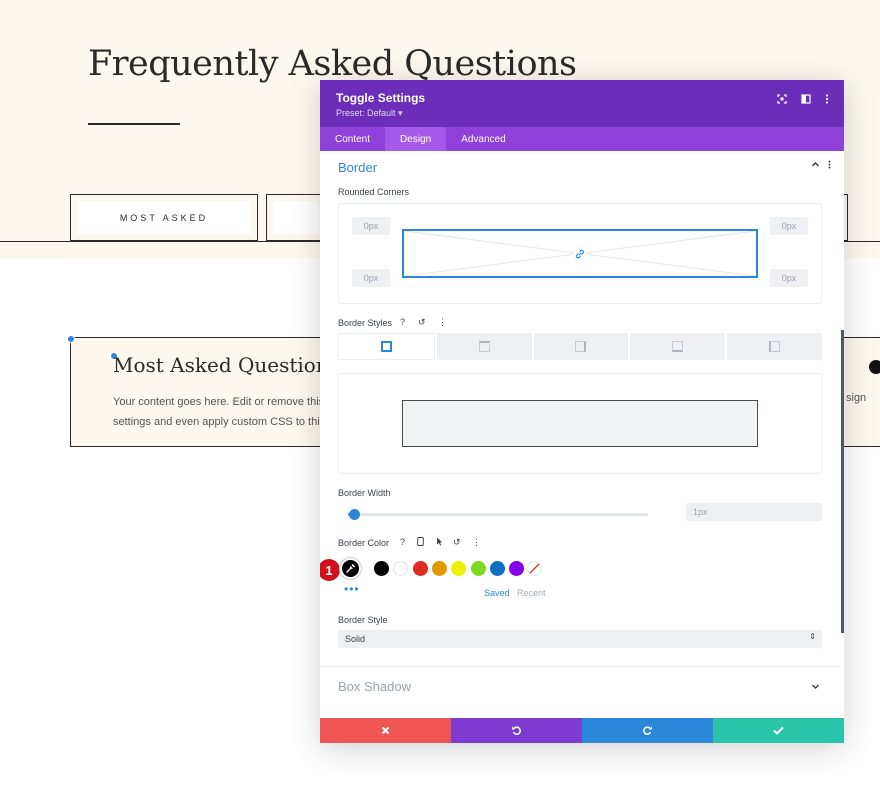 This screenshot has width=880, height=789. I want to click on corner-bottom-right-input: 0px, so click(789, 278).